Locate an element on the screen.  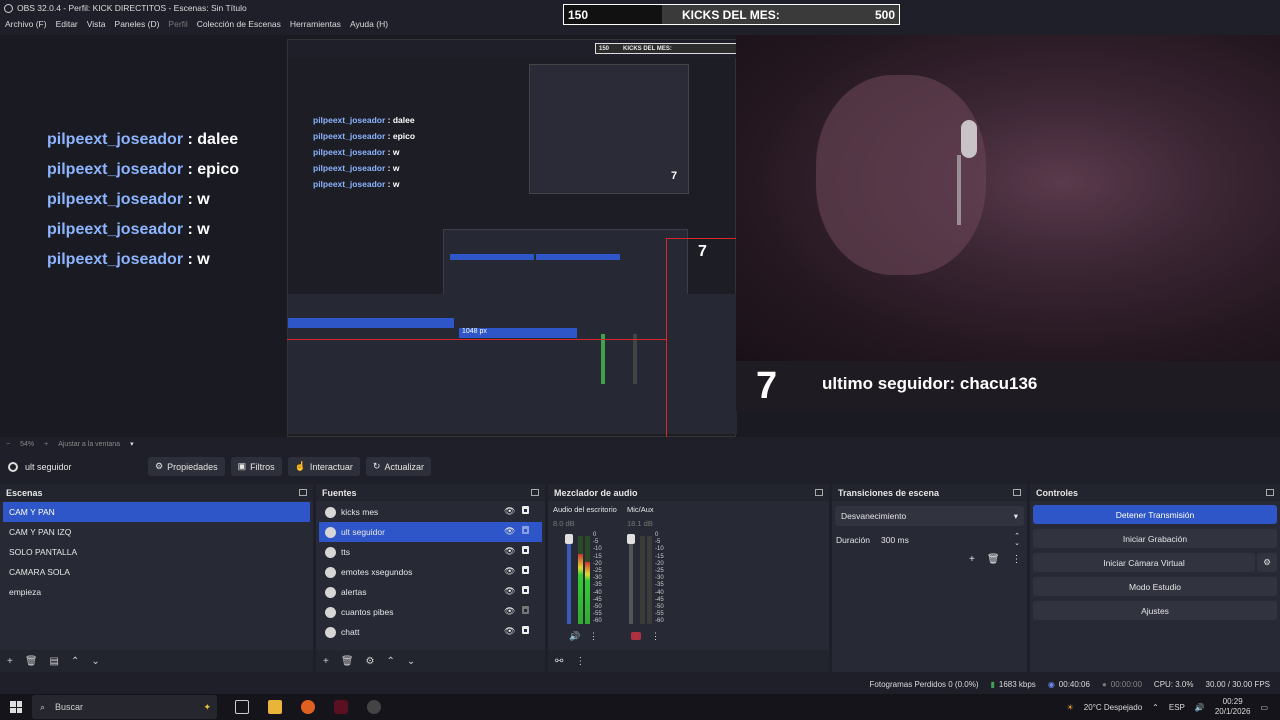
settings-button: Ajustes is located at coordinates (1155, 610).